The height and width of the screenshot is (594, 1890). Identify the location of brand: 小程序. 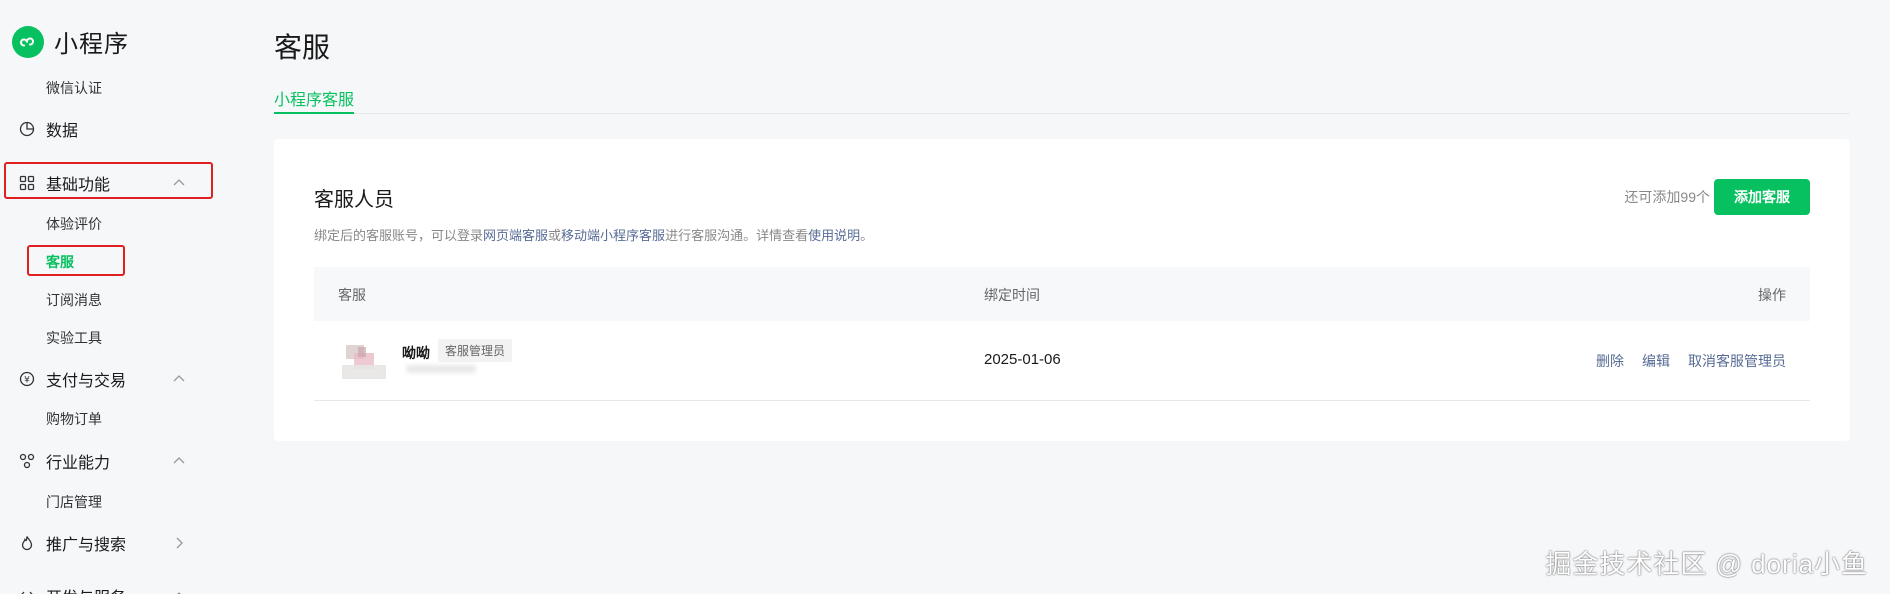
(70, 41).